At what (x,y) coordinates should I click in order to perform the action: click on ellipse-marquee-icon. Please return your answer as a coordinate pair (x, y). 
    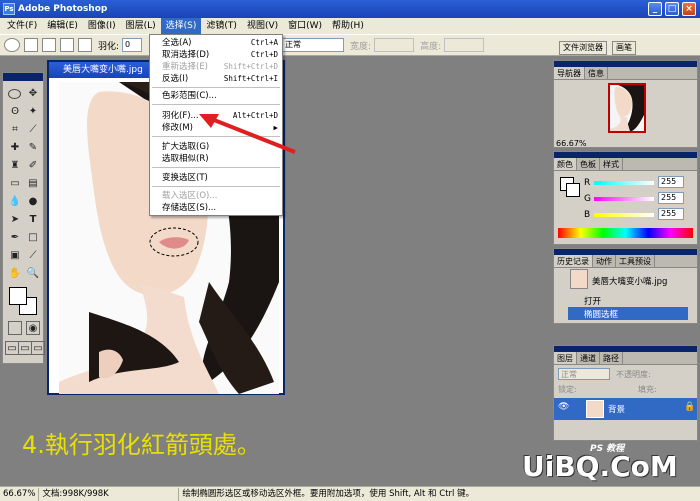
    Looking at the image, I should click on (12, 45).